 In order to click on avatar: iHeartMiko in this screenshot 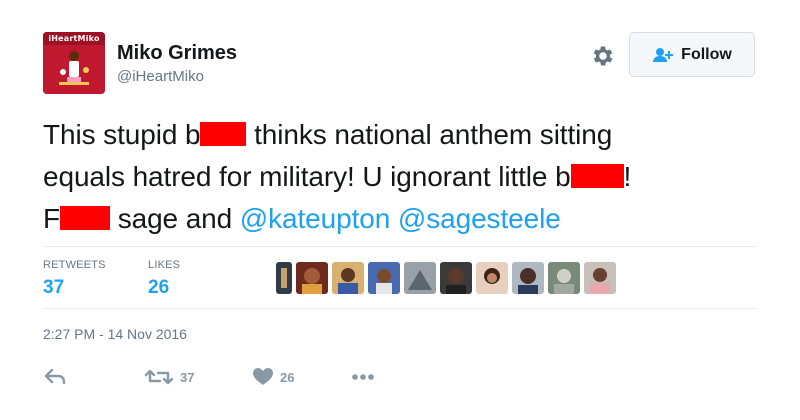, I will do `click(74, 63)`.